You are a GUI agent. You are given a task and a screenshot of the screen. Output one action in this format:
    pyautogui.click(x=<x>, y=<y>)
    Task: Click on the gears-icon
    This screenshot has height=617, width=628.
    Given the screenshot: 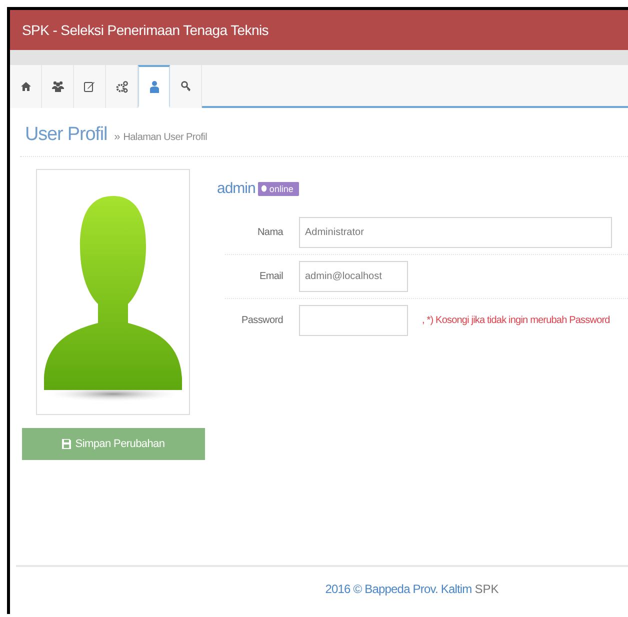 What is the action you would take?
    pyautogui.click(x=122, y=86)
    